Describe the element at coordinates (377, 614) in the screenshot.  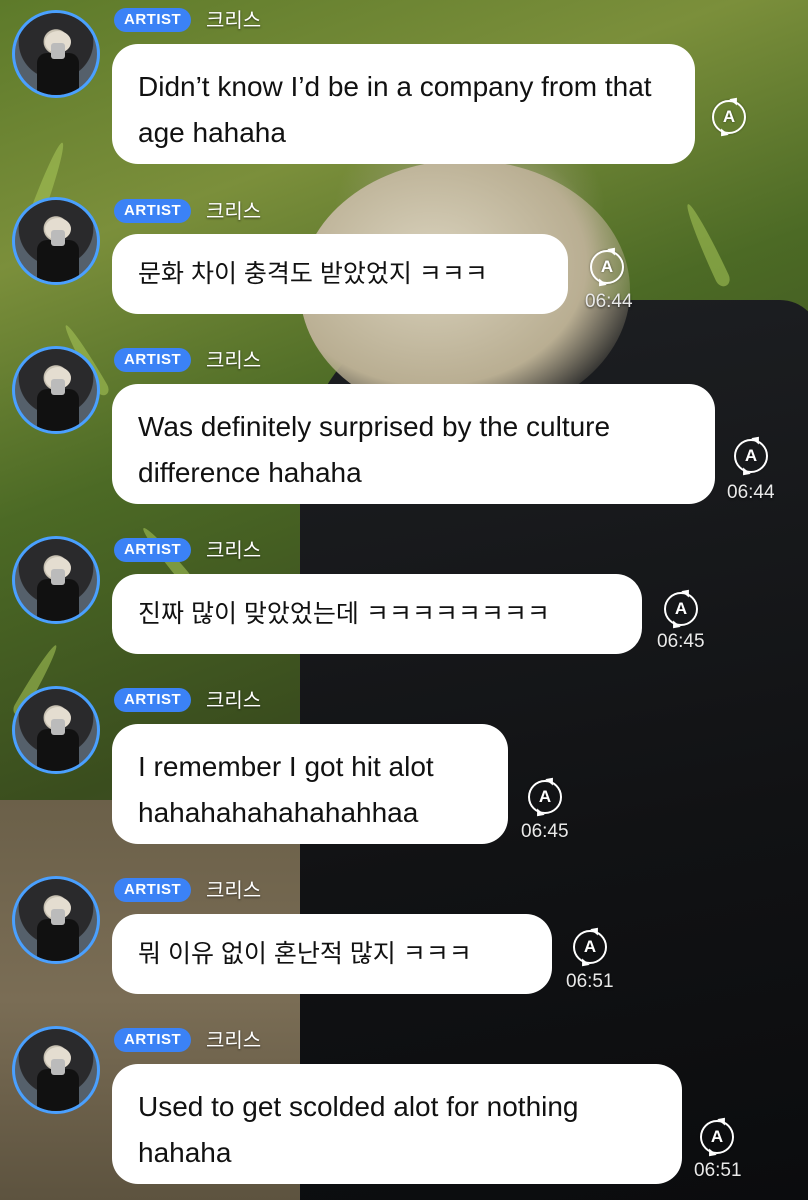
I see `message-bubble: 진짜 많이 맞았었는데 ㅋㅋㅋㅋㅋㅋㅋㅋ` at that location.